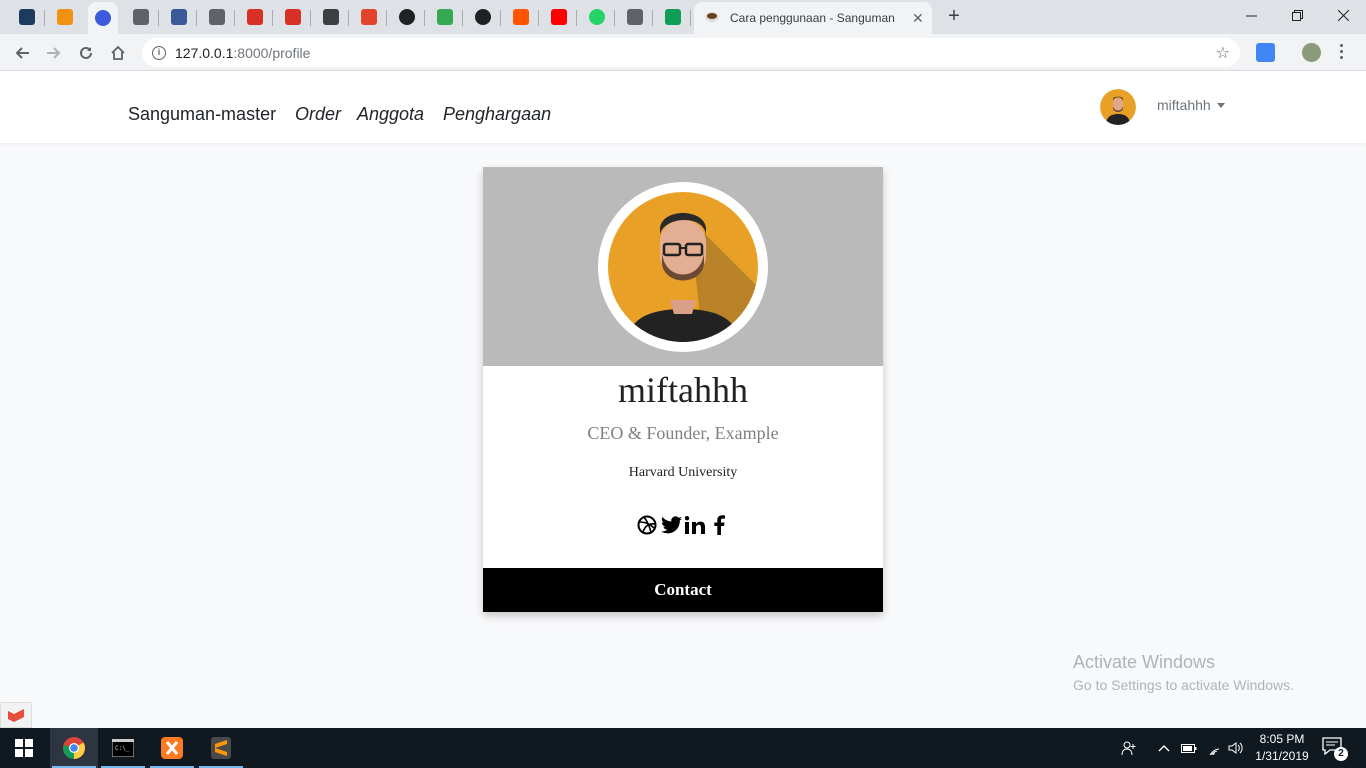 The height and width of the screenshot is (768, 1366). What do you see at coordinates (221, 748) in the screenshot?
I see `sublime-text-icon` at bounding box center [221, 748].